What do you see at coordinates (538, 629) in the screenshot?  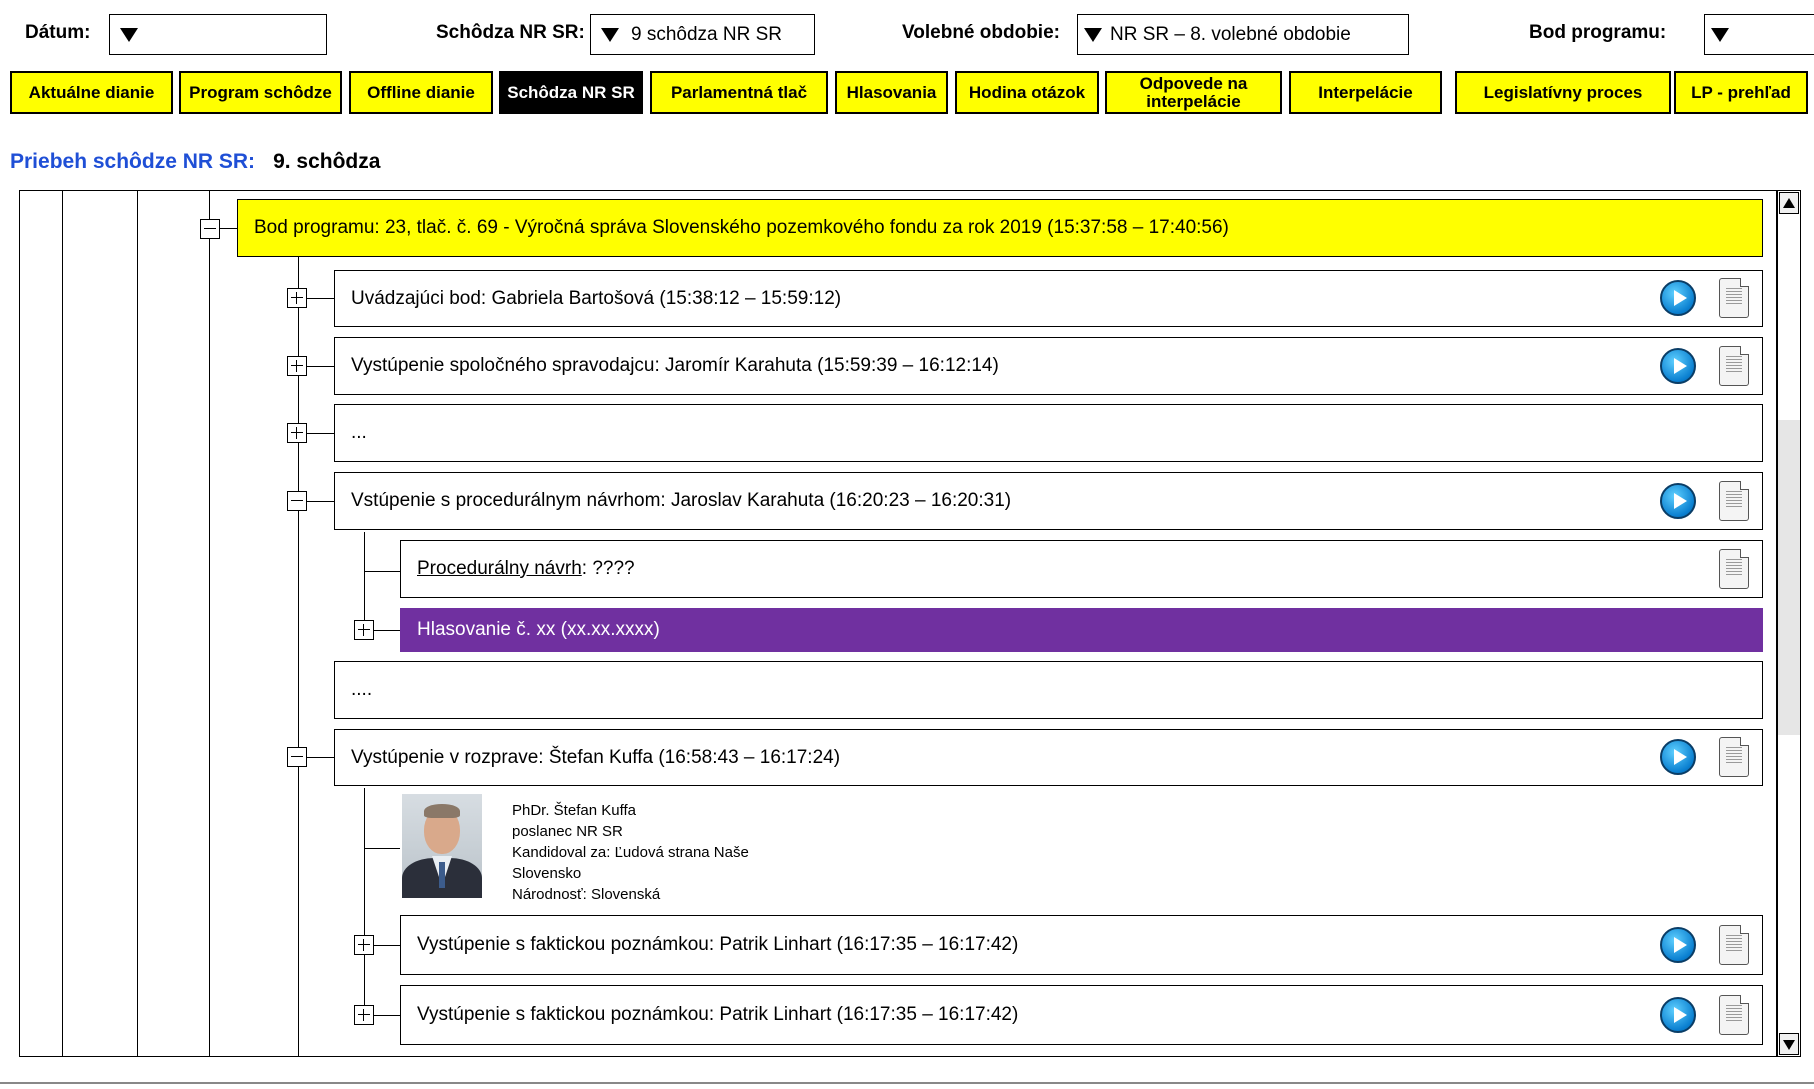 I see `tree-item-label: Hlasovanie č. xx (xx.xx.xxxx)` at bounding box center [538, 629].